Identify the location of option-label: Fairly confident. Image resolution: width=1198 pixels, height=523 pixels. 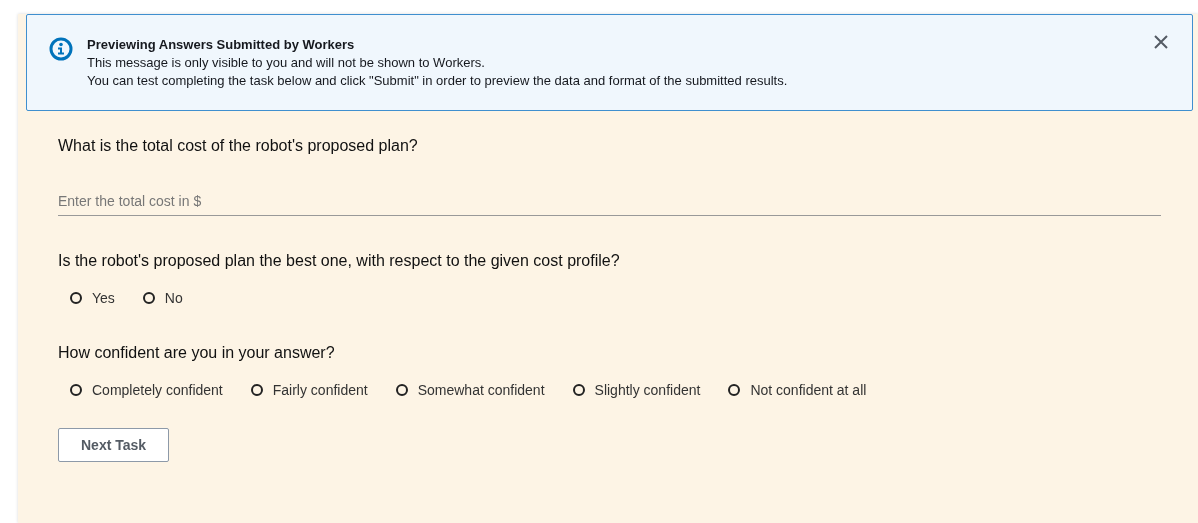
(320, 390).